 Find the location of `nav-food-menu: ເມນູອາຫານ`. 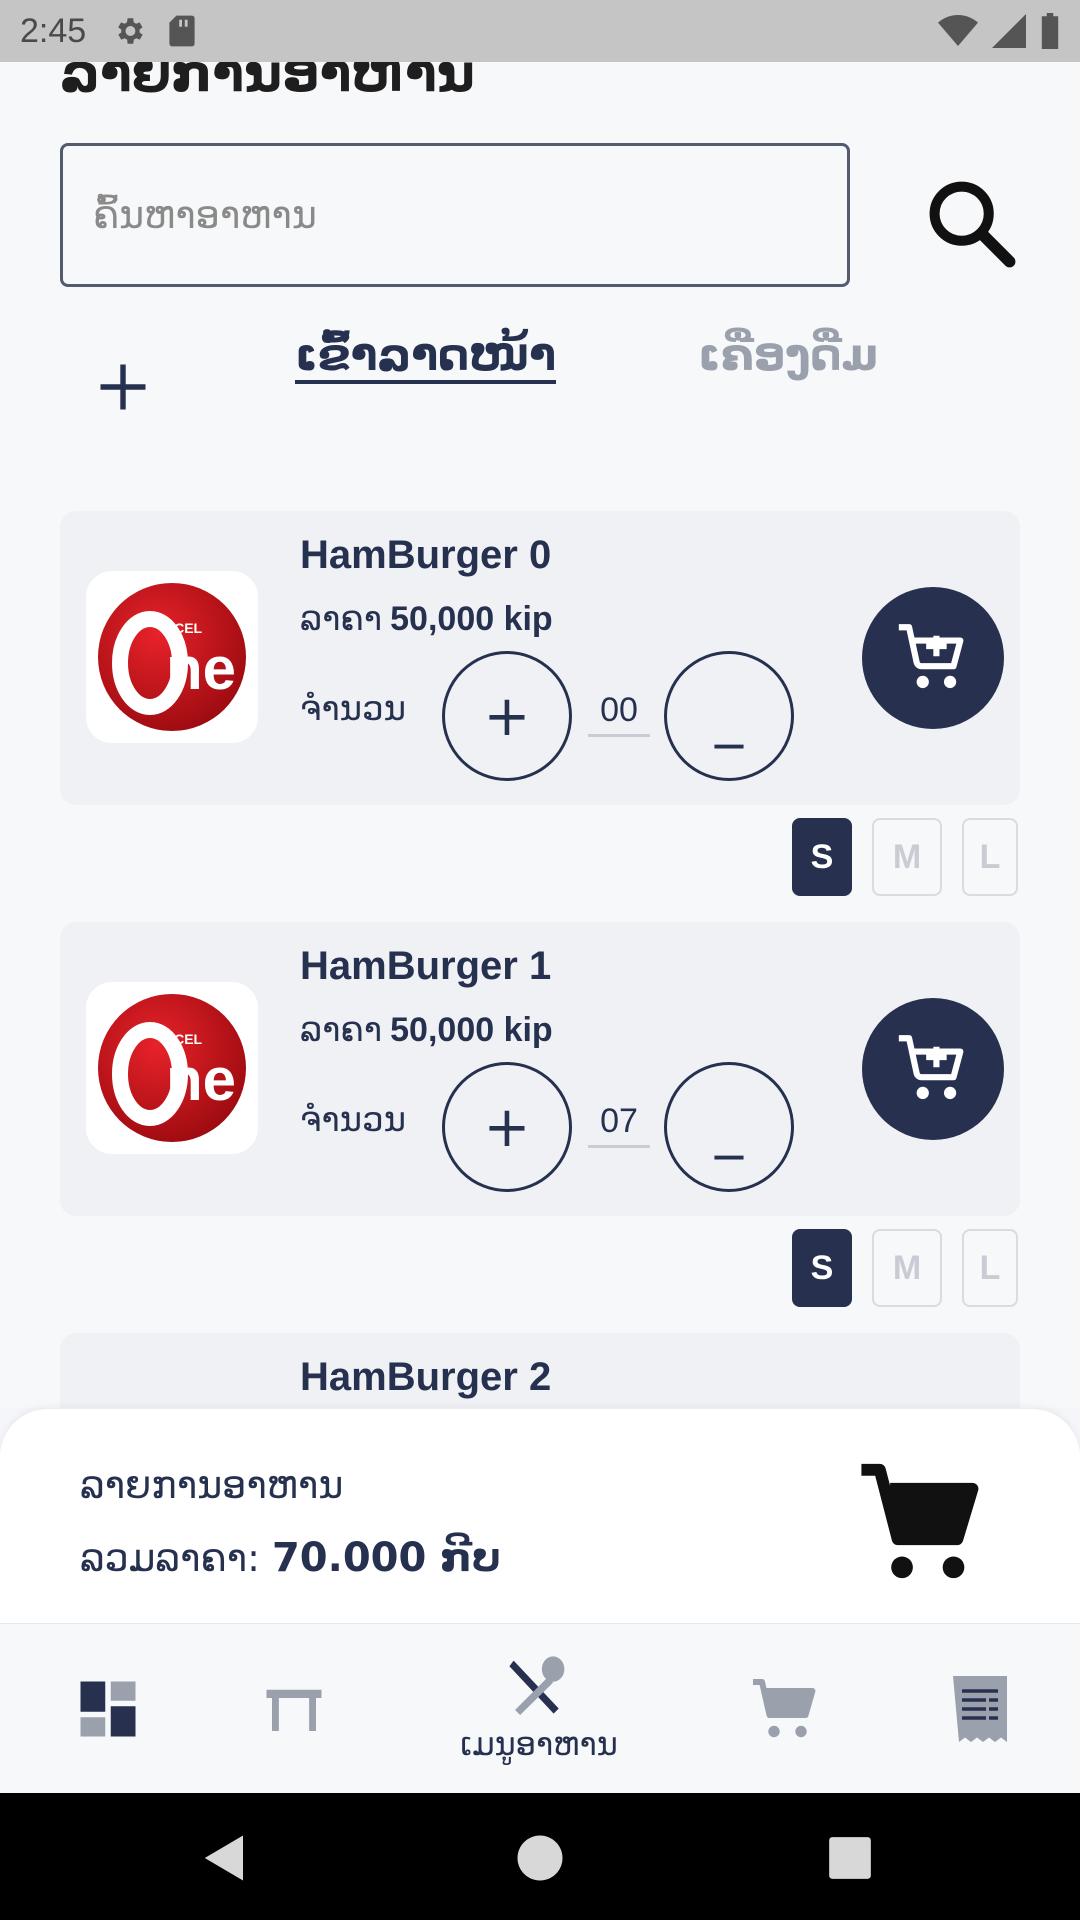

nav-food-menu: ເມນູອາຫານ is located at coordinates (539, 1709).